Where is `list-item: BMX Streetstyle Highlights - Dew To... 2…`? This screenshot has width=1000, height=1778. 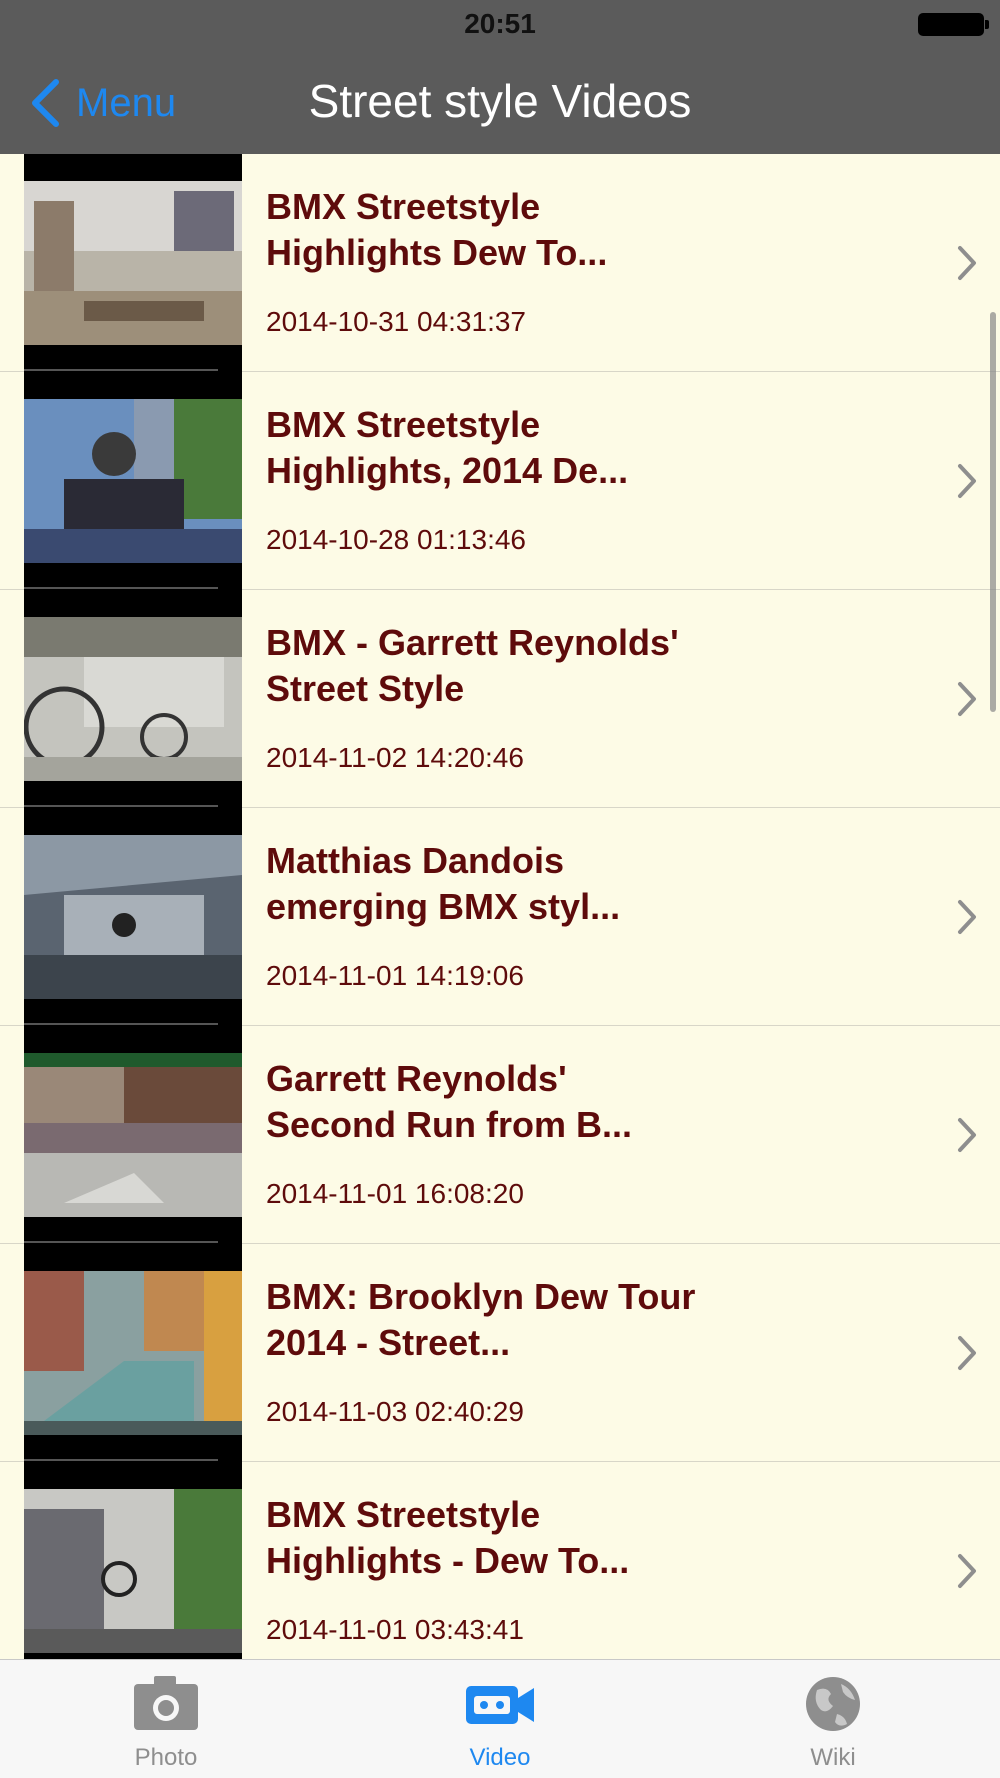
list-item: BMX Streetstyle Highlights - Dew To... 2… is located at coordinates (500, 1560).